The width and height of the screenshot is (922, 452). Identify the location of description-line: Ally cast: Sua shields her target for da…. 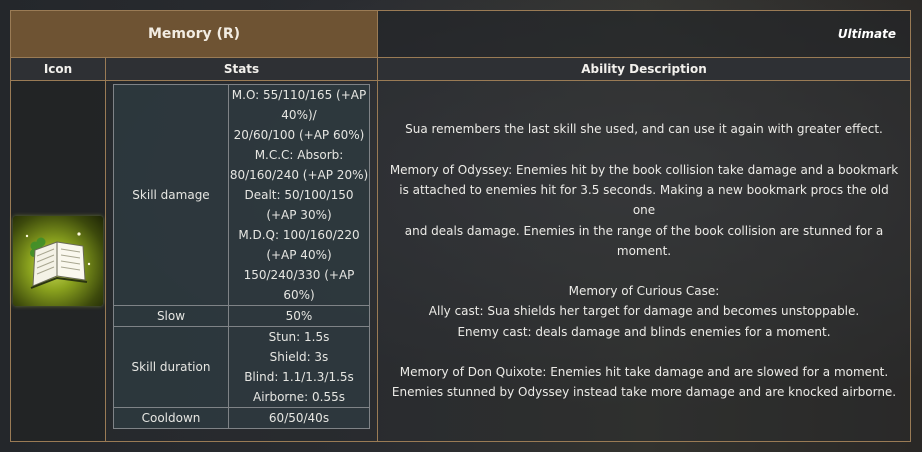
(644, 311).